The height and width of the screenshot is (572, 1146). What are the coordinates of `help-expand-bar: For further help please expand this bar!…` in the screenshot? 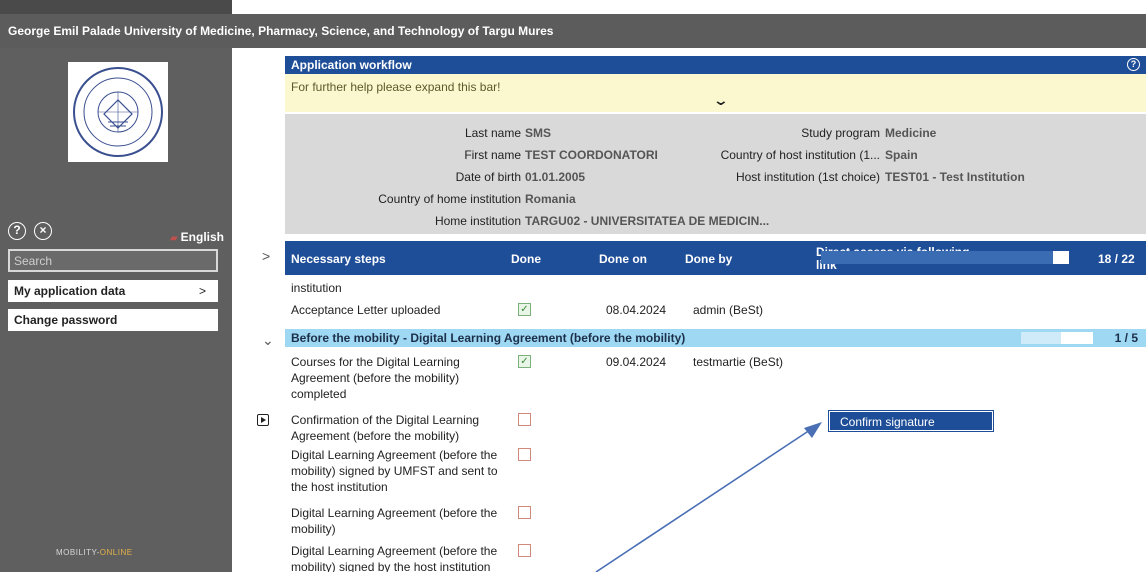 It's located at (715, 93).